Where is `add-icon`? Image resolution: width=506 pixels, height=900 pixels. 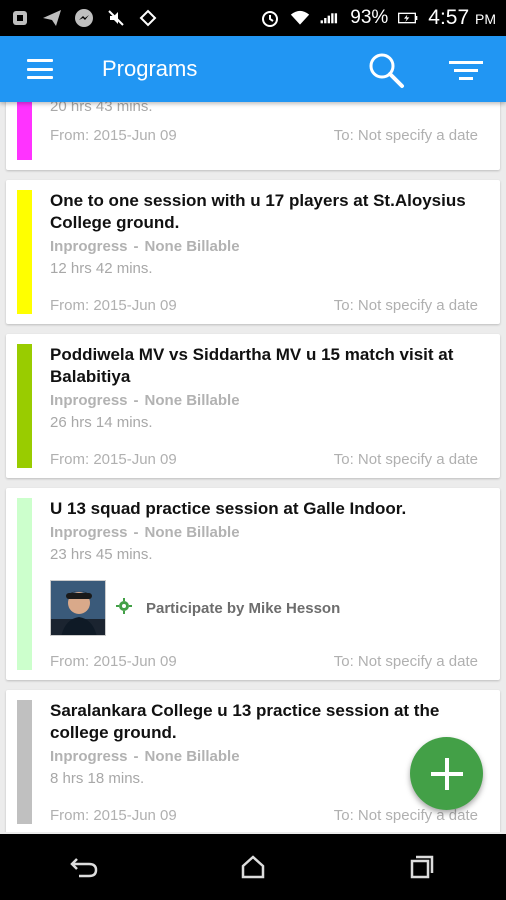
add-icon is located at coordinates (446, 773).